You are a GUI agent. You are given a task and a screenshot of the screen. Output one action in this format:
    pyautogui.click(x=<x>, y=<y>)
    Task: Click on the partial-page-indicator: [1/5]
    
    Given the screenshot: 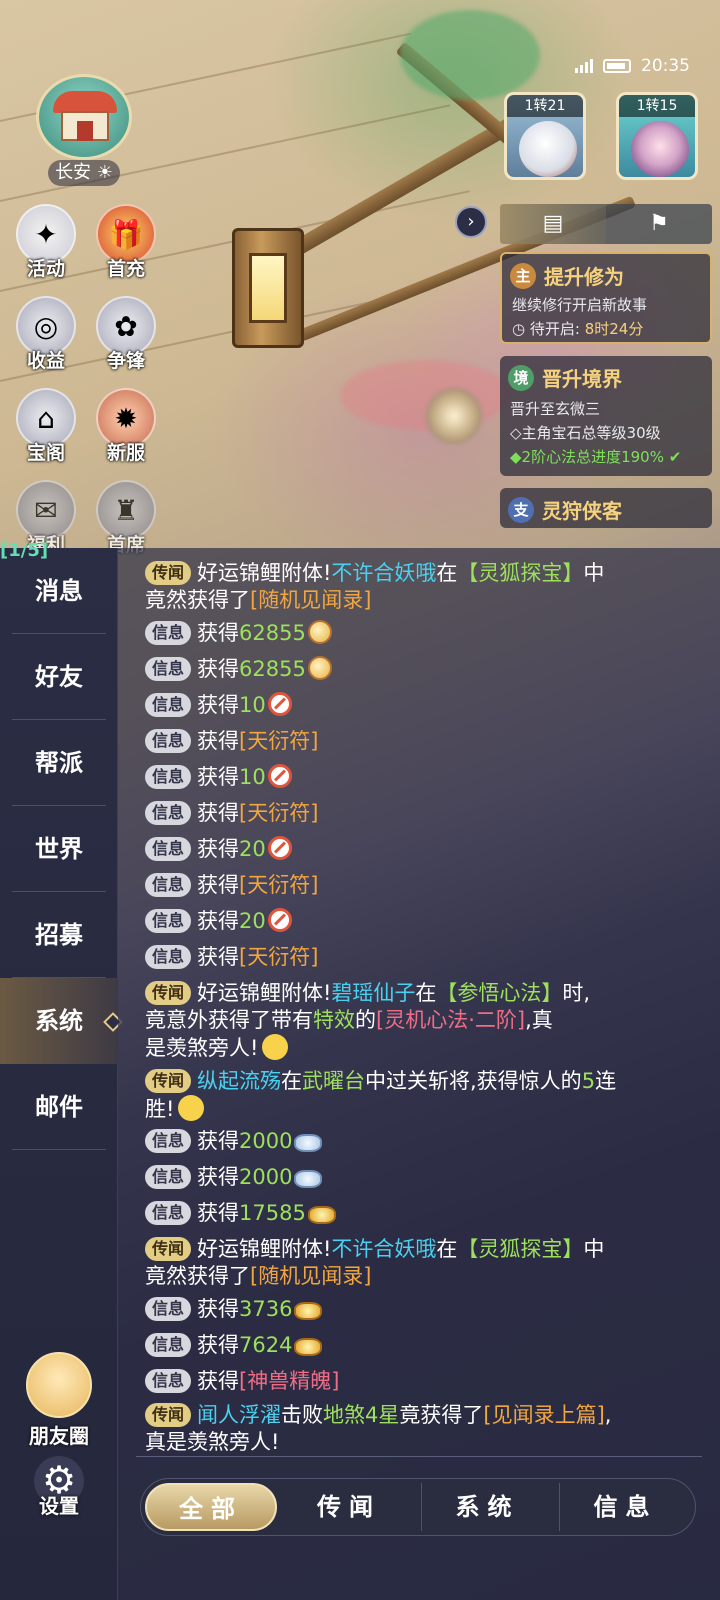 What is the action you would take?
    pyautogui.click(x=24, y=550)
    